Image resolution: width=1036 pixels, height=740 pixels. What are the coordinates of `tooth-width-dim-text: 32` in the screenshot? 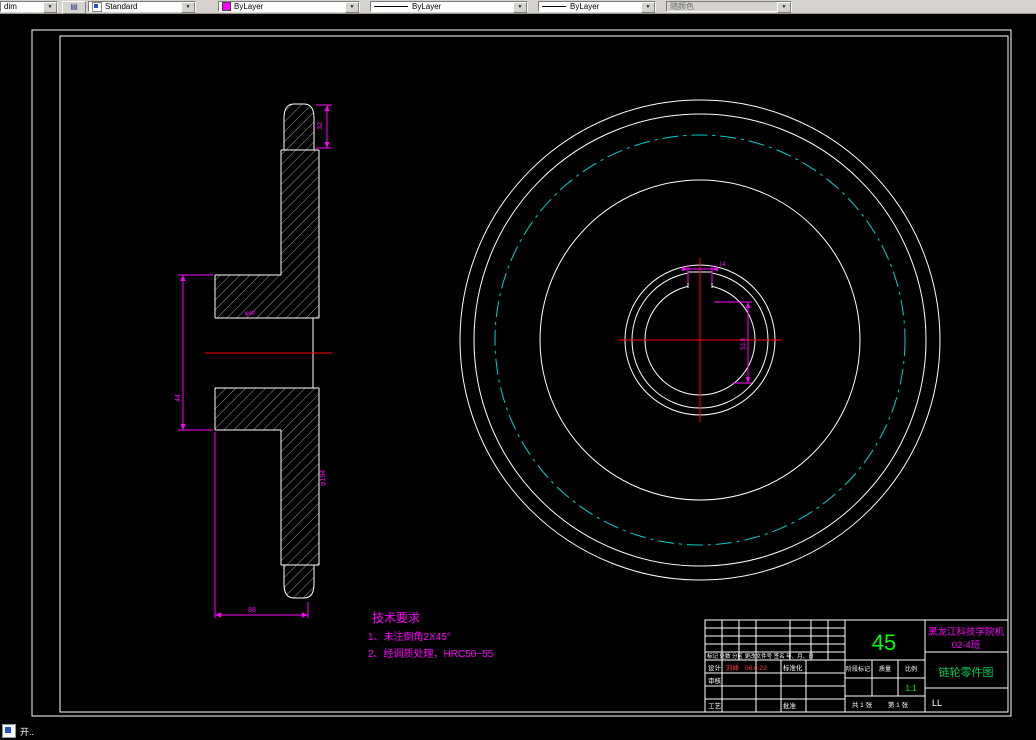 It's located at (320, 126).